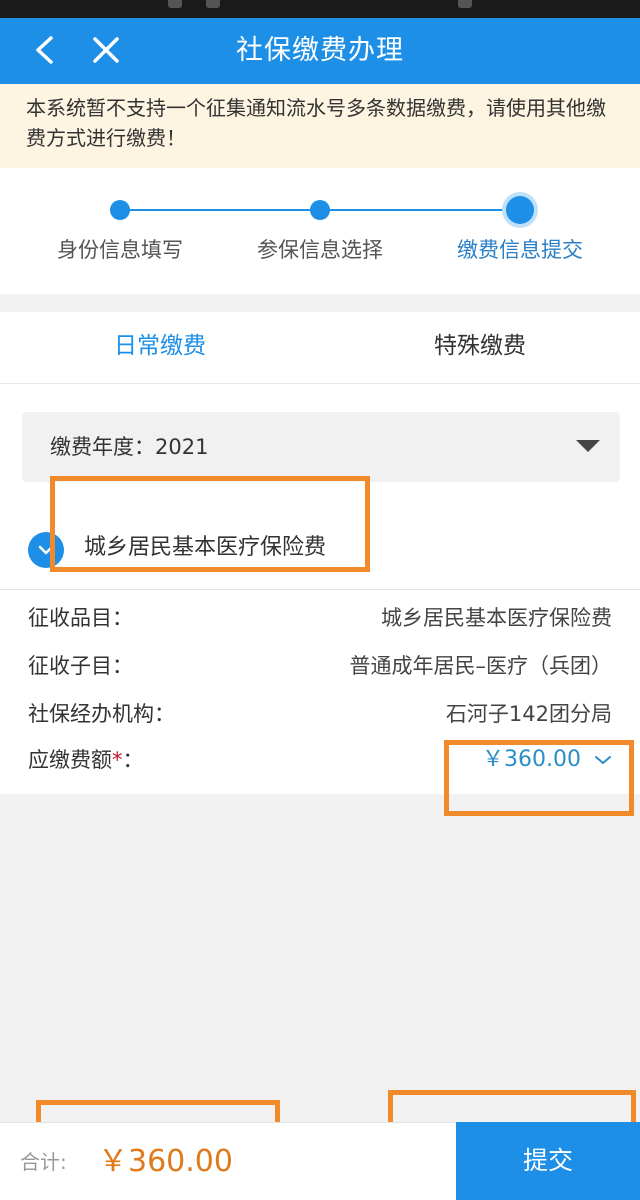 The height and width of the screenshot is (1200, 640). Describe the element at coordinates (210, 524) in the screenshot. I see `highlight-box-insurance-option` at that location.